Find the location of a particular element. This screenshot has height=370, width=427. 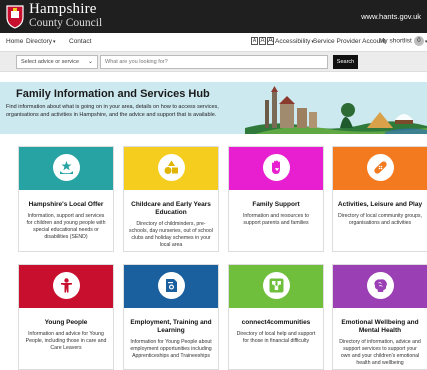

nav-directory-label: Directory is located at coordinates (39, 41).